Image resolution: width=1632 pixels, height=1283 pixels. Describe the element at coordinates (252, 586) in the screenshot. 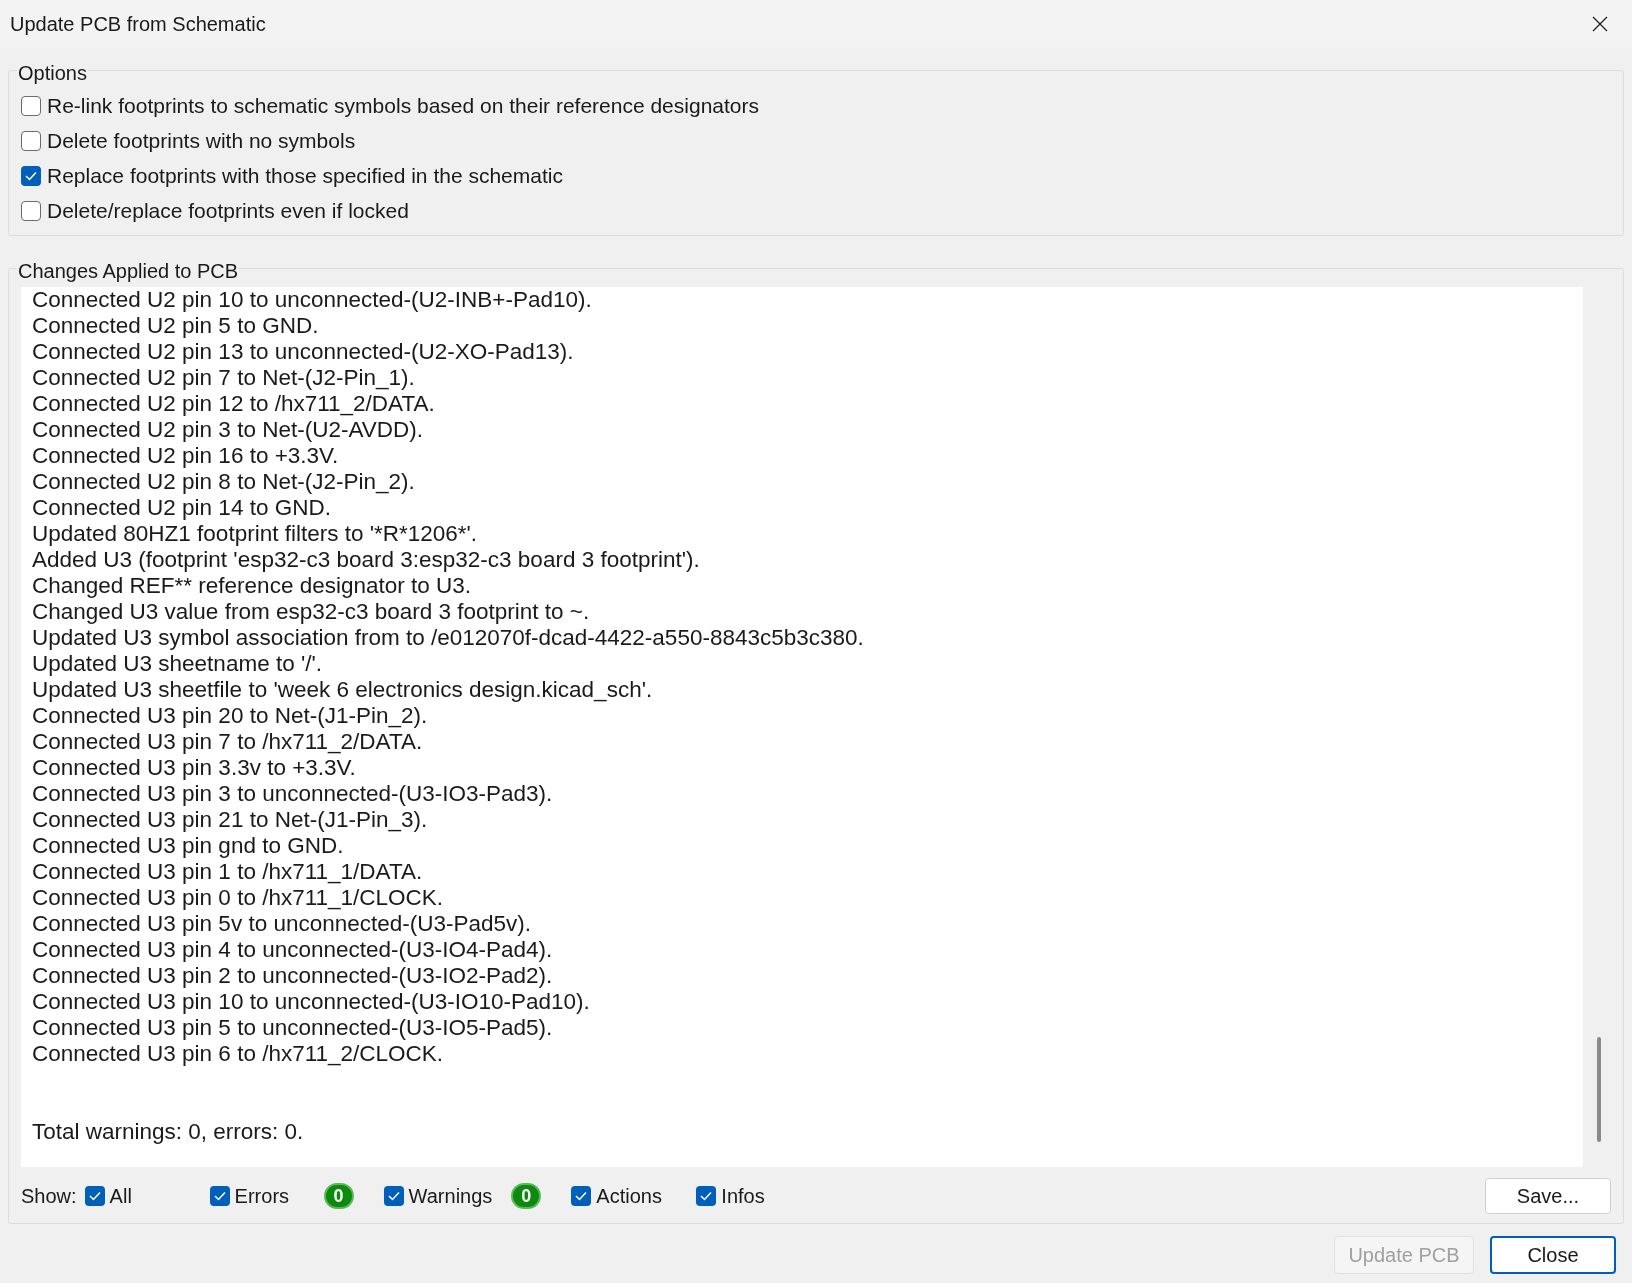

I see `log-line: Changed REF** reference designator to U3.` at that location.